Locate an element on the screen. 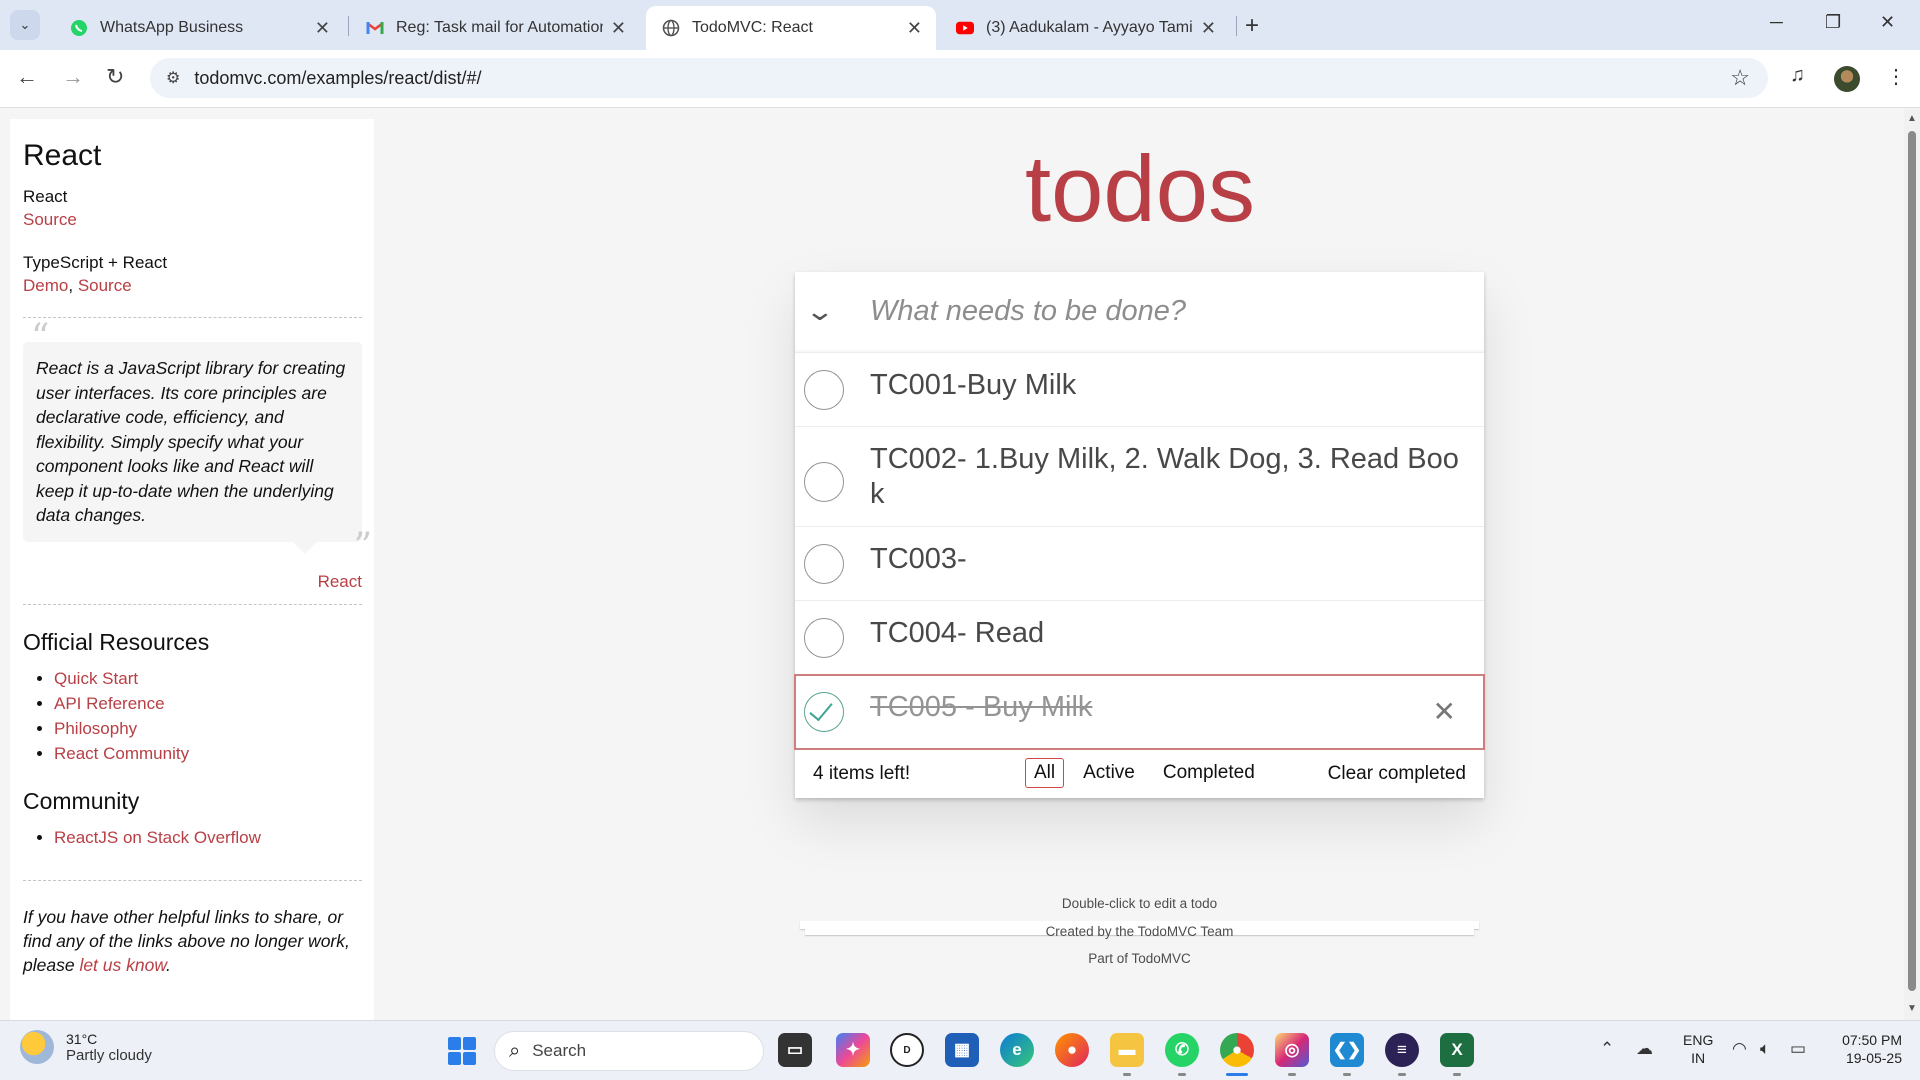  system-clock: 07:50 PM 19-05-25 is located at coordinates (1864, 1049).